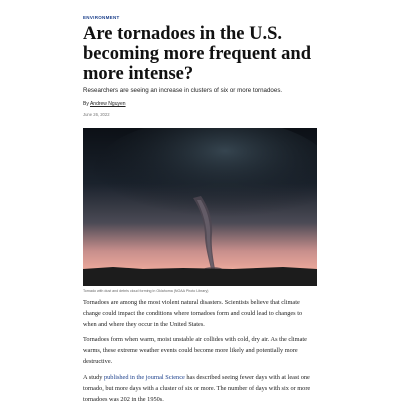 This screenshot has width=400, height=405. I want to click on section-kicker: ENVIRONMENT, so click(101, 17).